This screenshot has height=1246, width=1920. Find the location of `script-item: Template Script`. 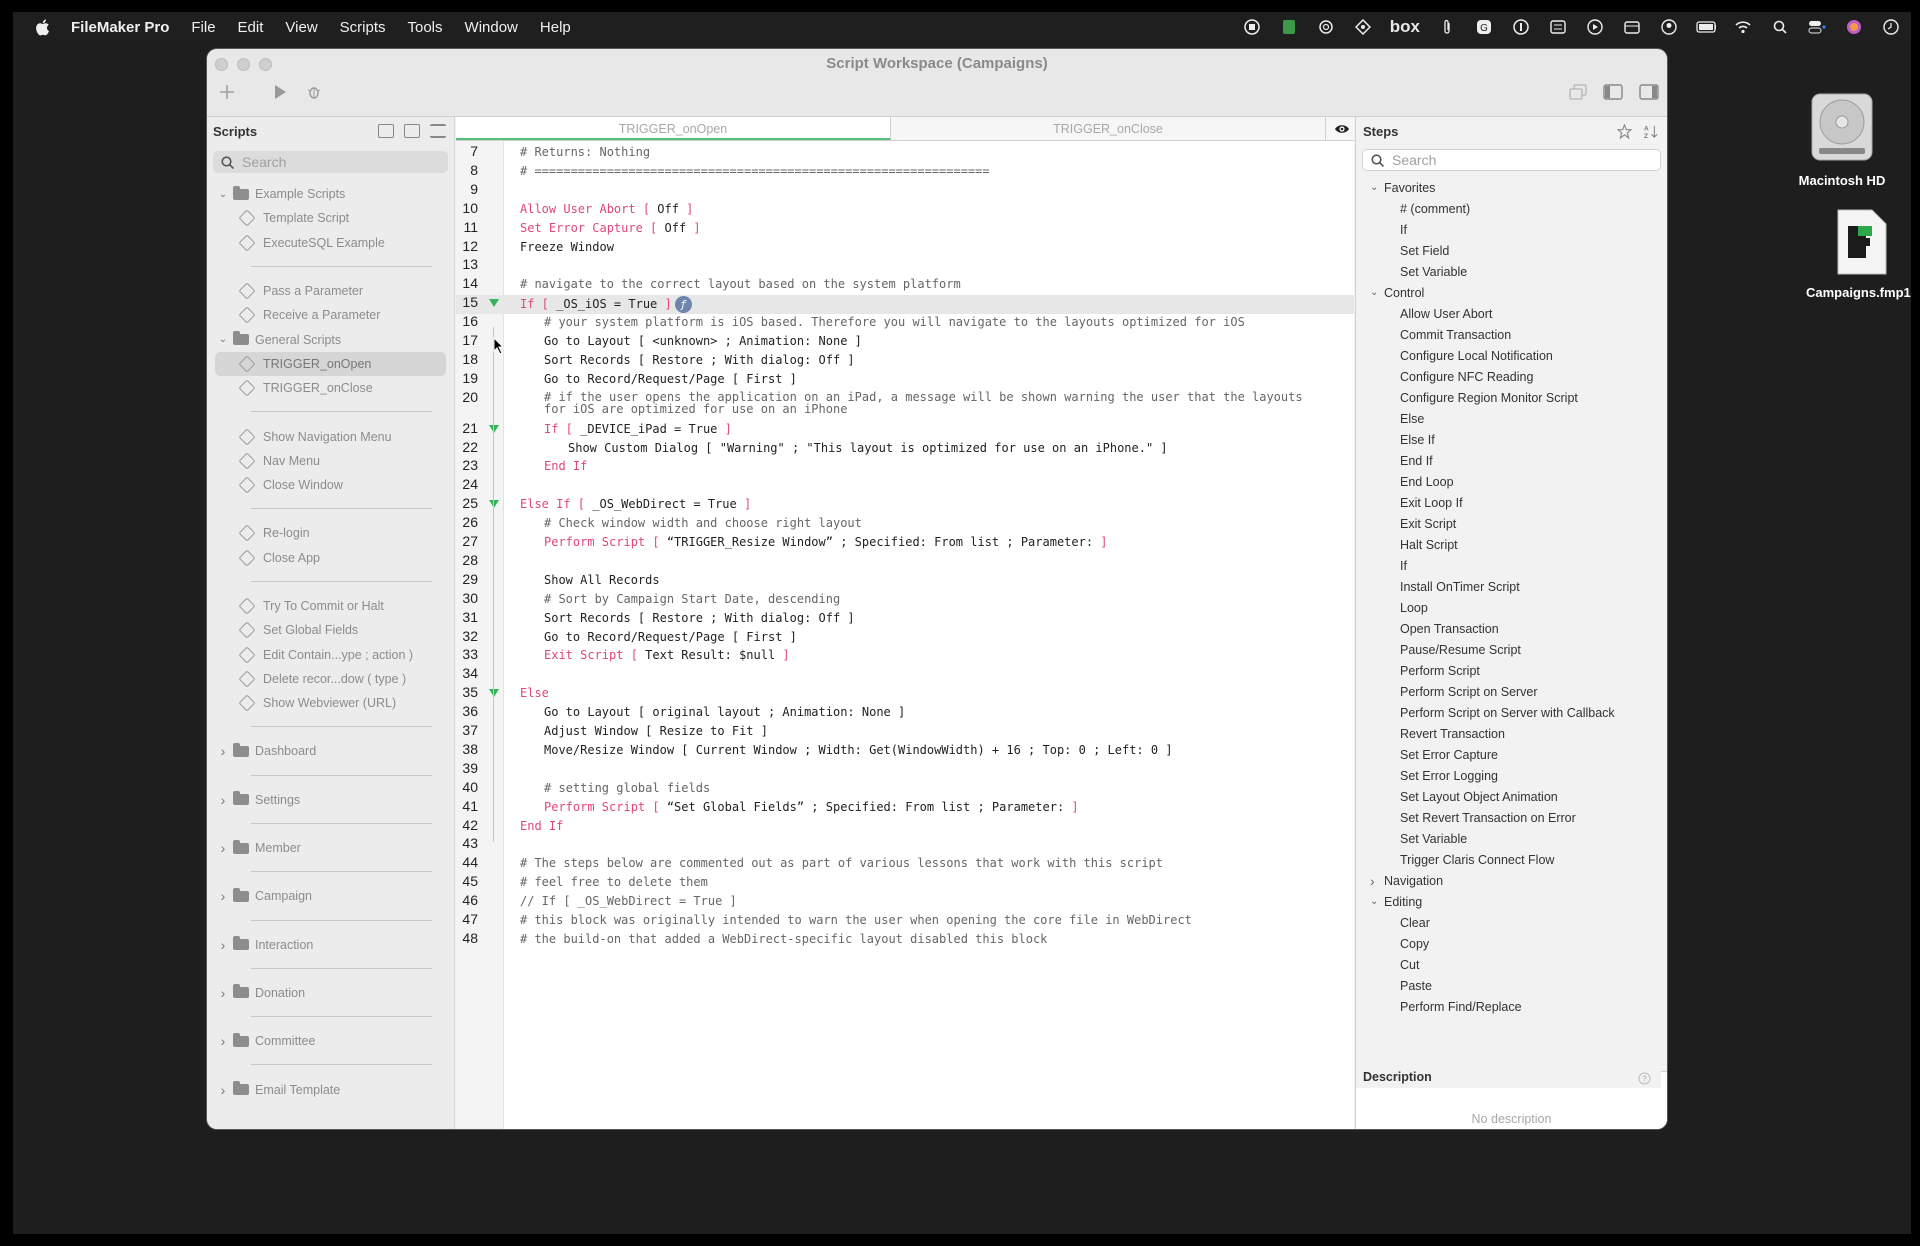

script-item: Template Script is located at coordinates (330, 218).